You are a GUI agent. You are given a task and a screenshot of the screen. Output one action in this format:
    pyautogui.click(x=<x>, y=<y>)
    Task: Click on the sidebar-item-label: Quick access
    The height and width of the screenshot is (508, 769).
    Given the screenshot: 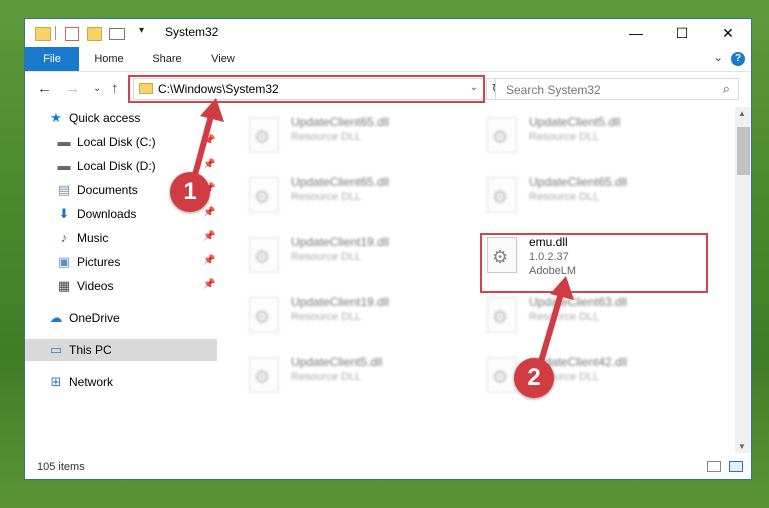 What is the action you would take?
    pyautogui.click(x=105, y=118)
    